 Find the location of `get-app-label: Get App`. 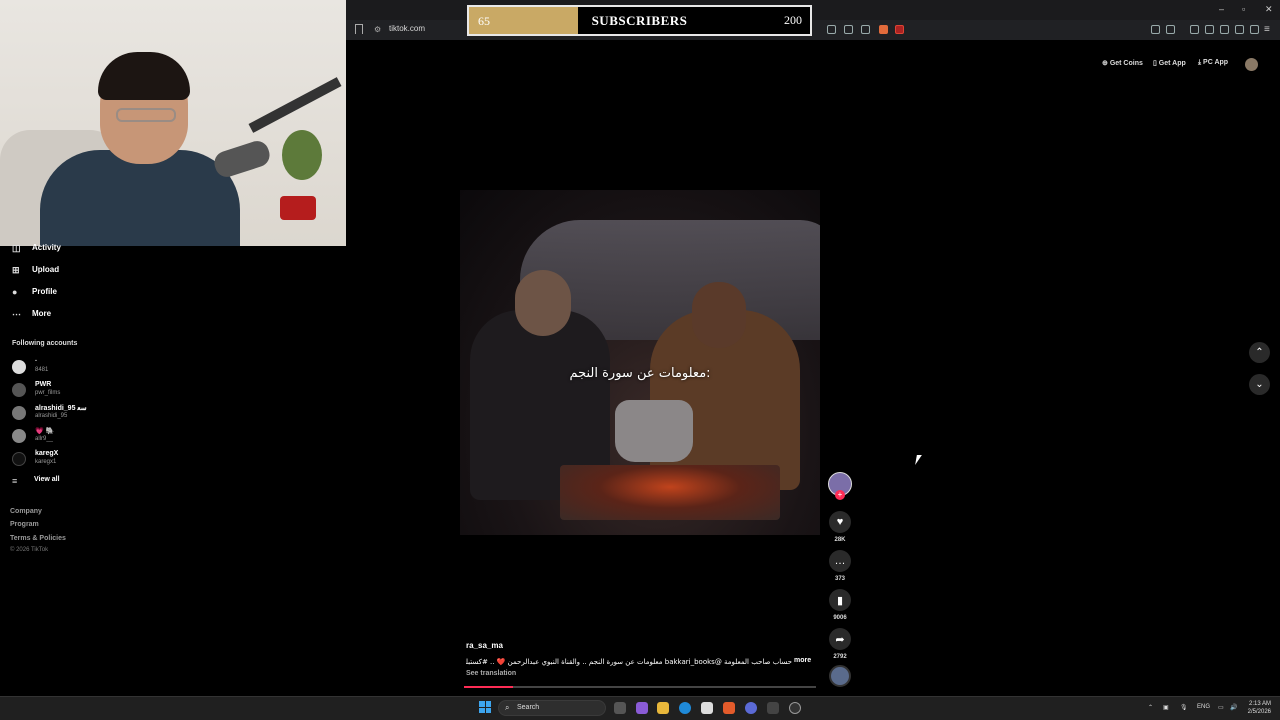

get-app-label: Get App is located at coordinates (1172, 63).